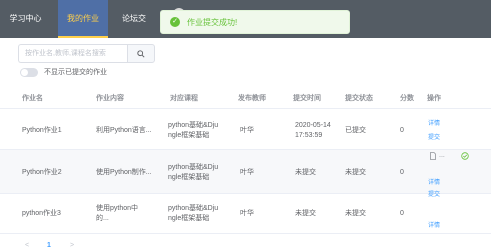 This screenshot has height=252, width=491. I want to click on submit-time-clock: 17:53:59, so click(309, 135).